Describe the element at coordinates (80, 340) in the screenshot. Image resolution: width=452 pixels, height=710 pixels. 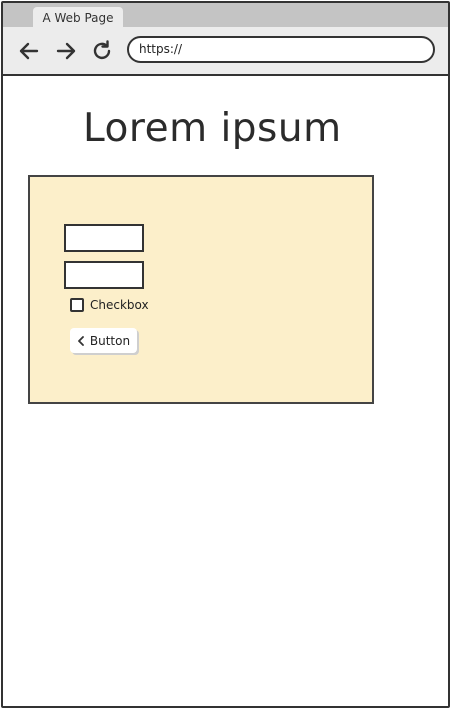
I see `chevron-left-icon` at that location.